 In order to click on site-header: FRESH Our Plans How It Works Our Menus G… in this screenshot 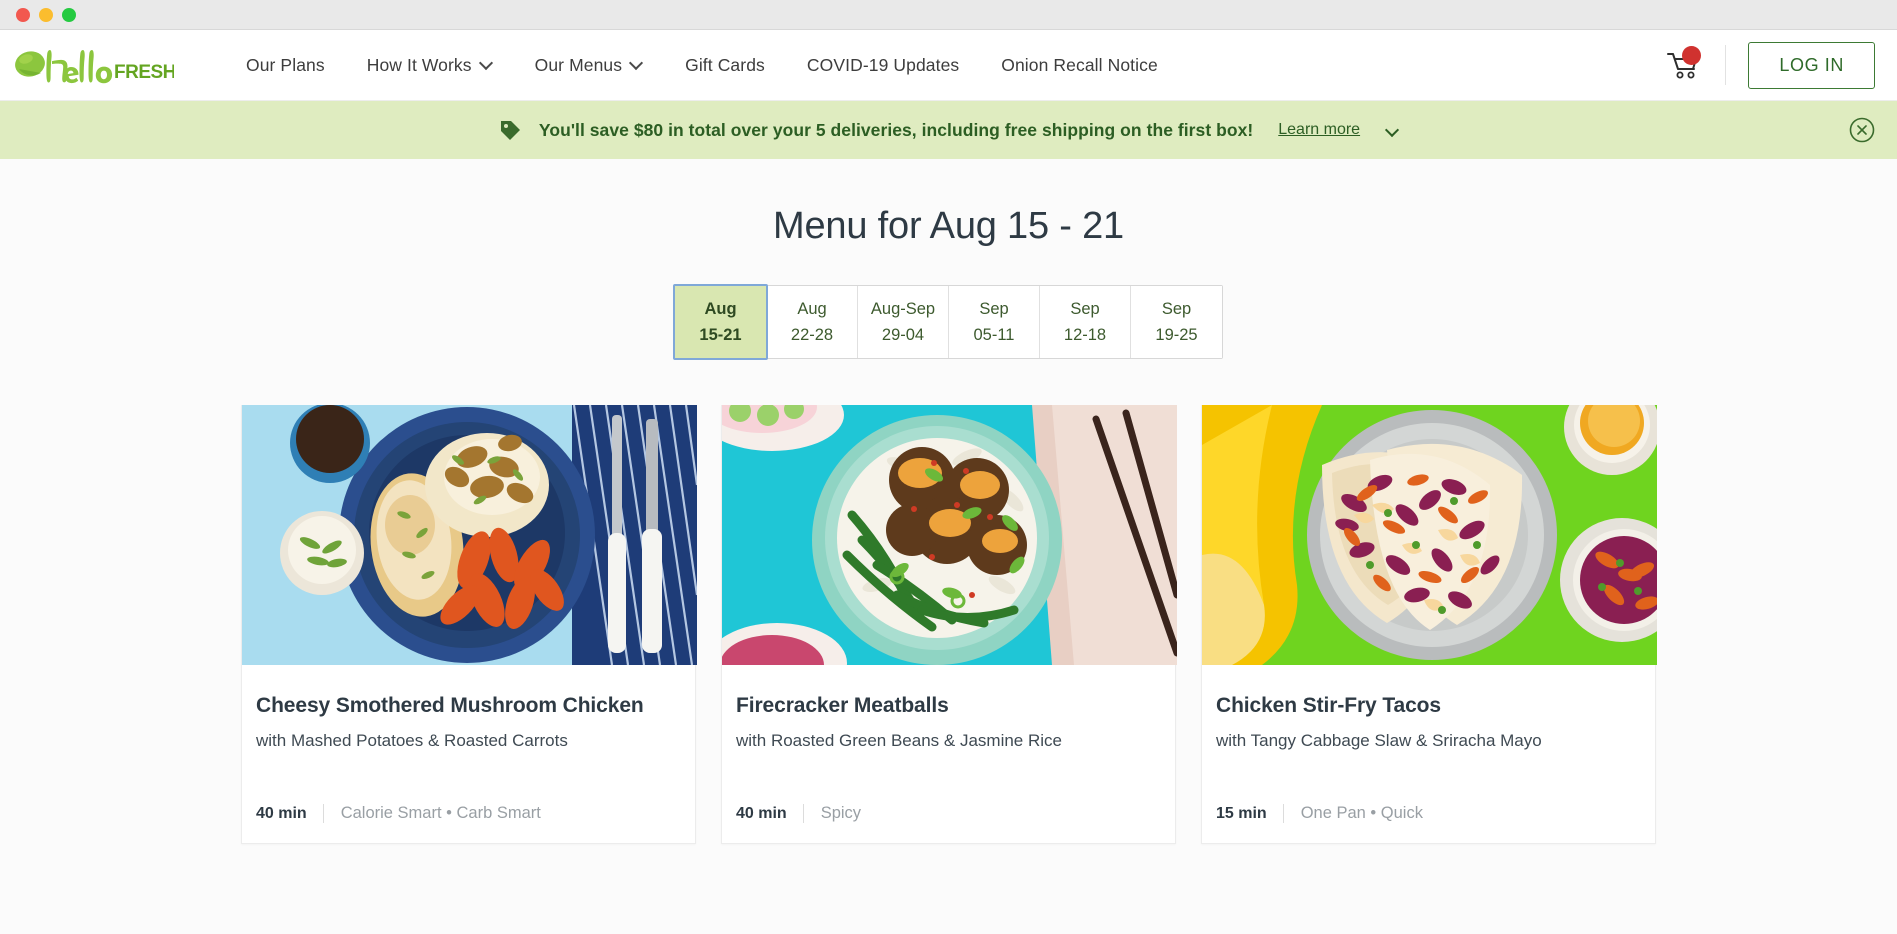, I will do `click(948, 65)`.